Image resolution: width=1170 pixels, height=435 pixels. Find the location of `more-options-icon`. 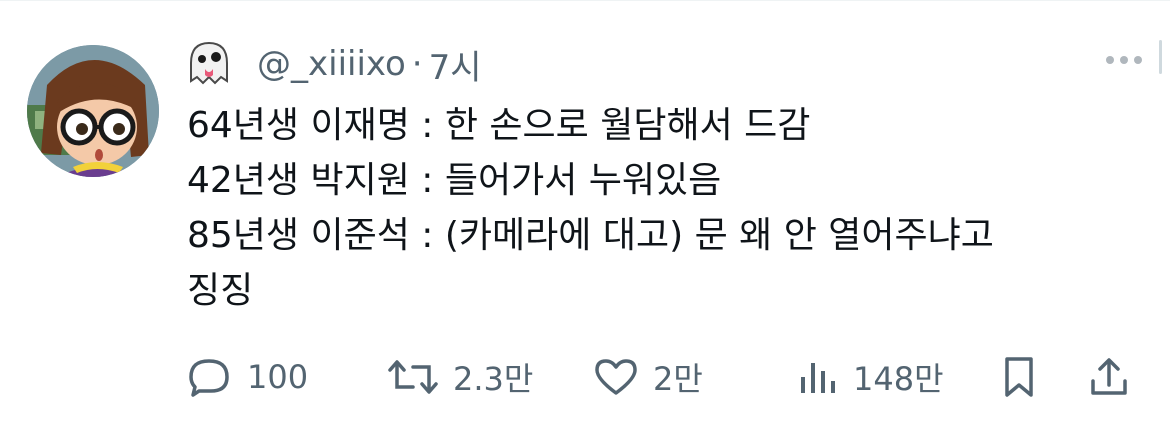

more-options-icon is located at coordinates (1124, 60).